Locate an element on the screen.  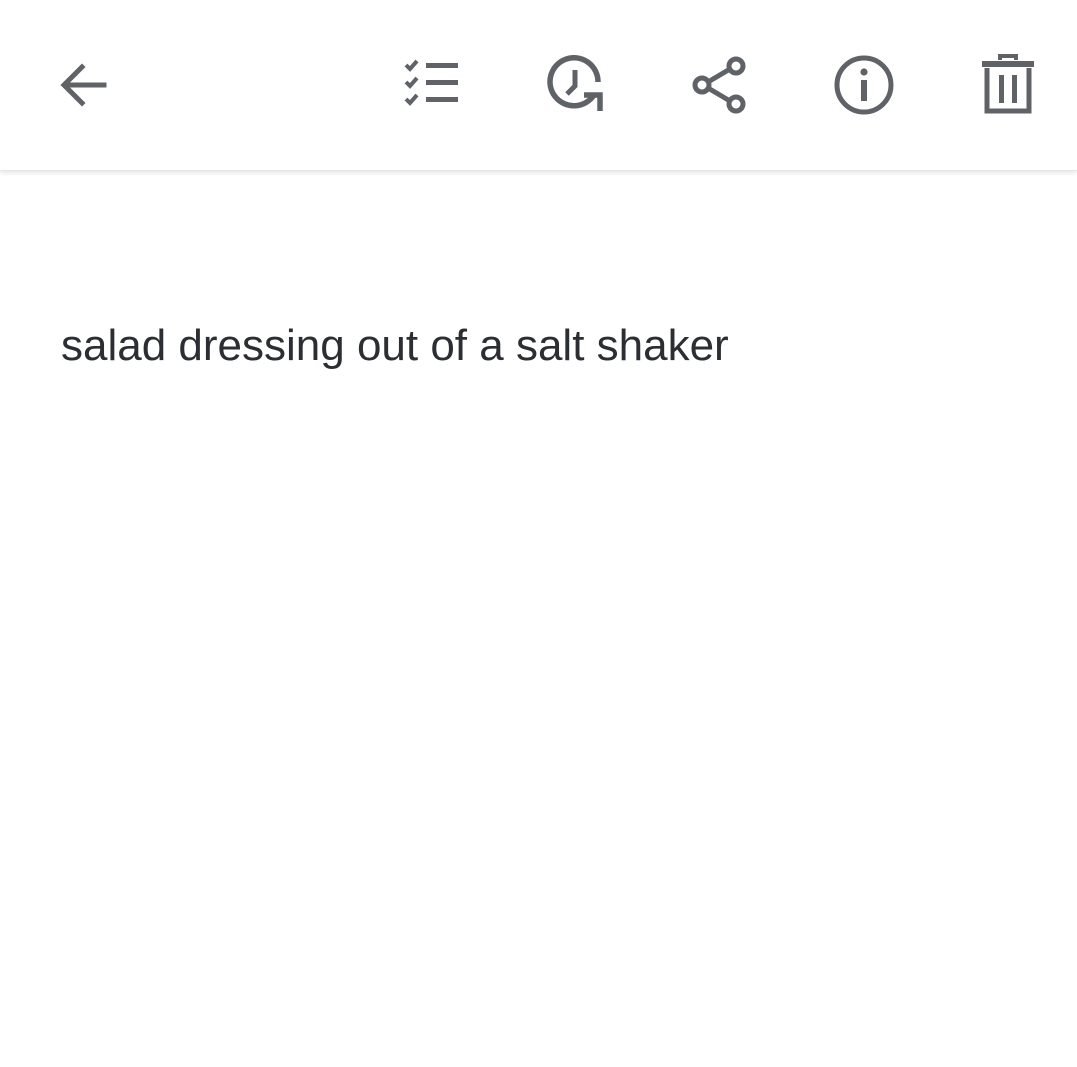
info-button is located at coordinates (864, 85).